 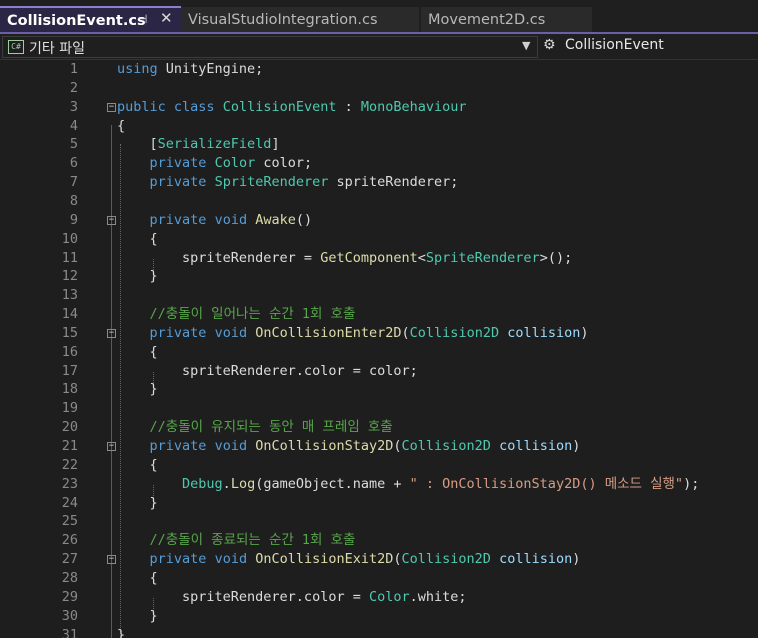 I want to click on code-line: 22 {, so click(x=379, y=465).